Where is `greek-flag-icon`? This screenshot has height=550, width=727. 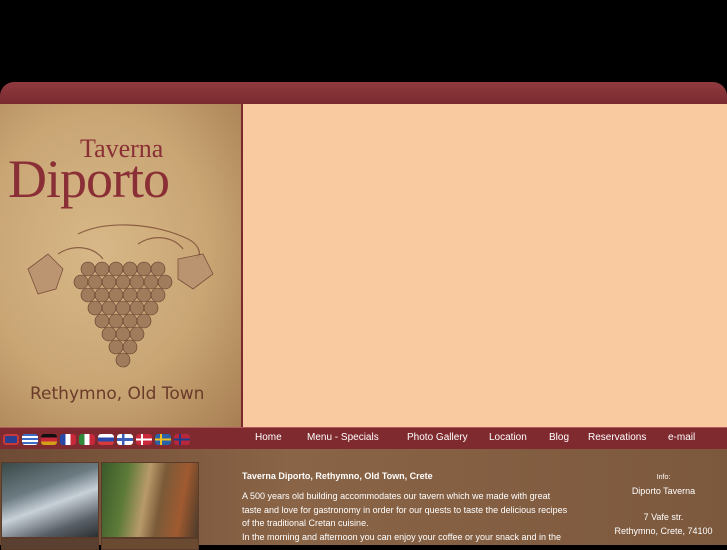 greek-flag-icon is located at coordinates (30, 439).